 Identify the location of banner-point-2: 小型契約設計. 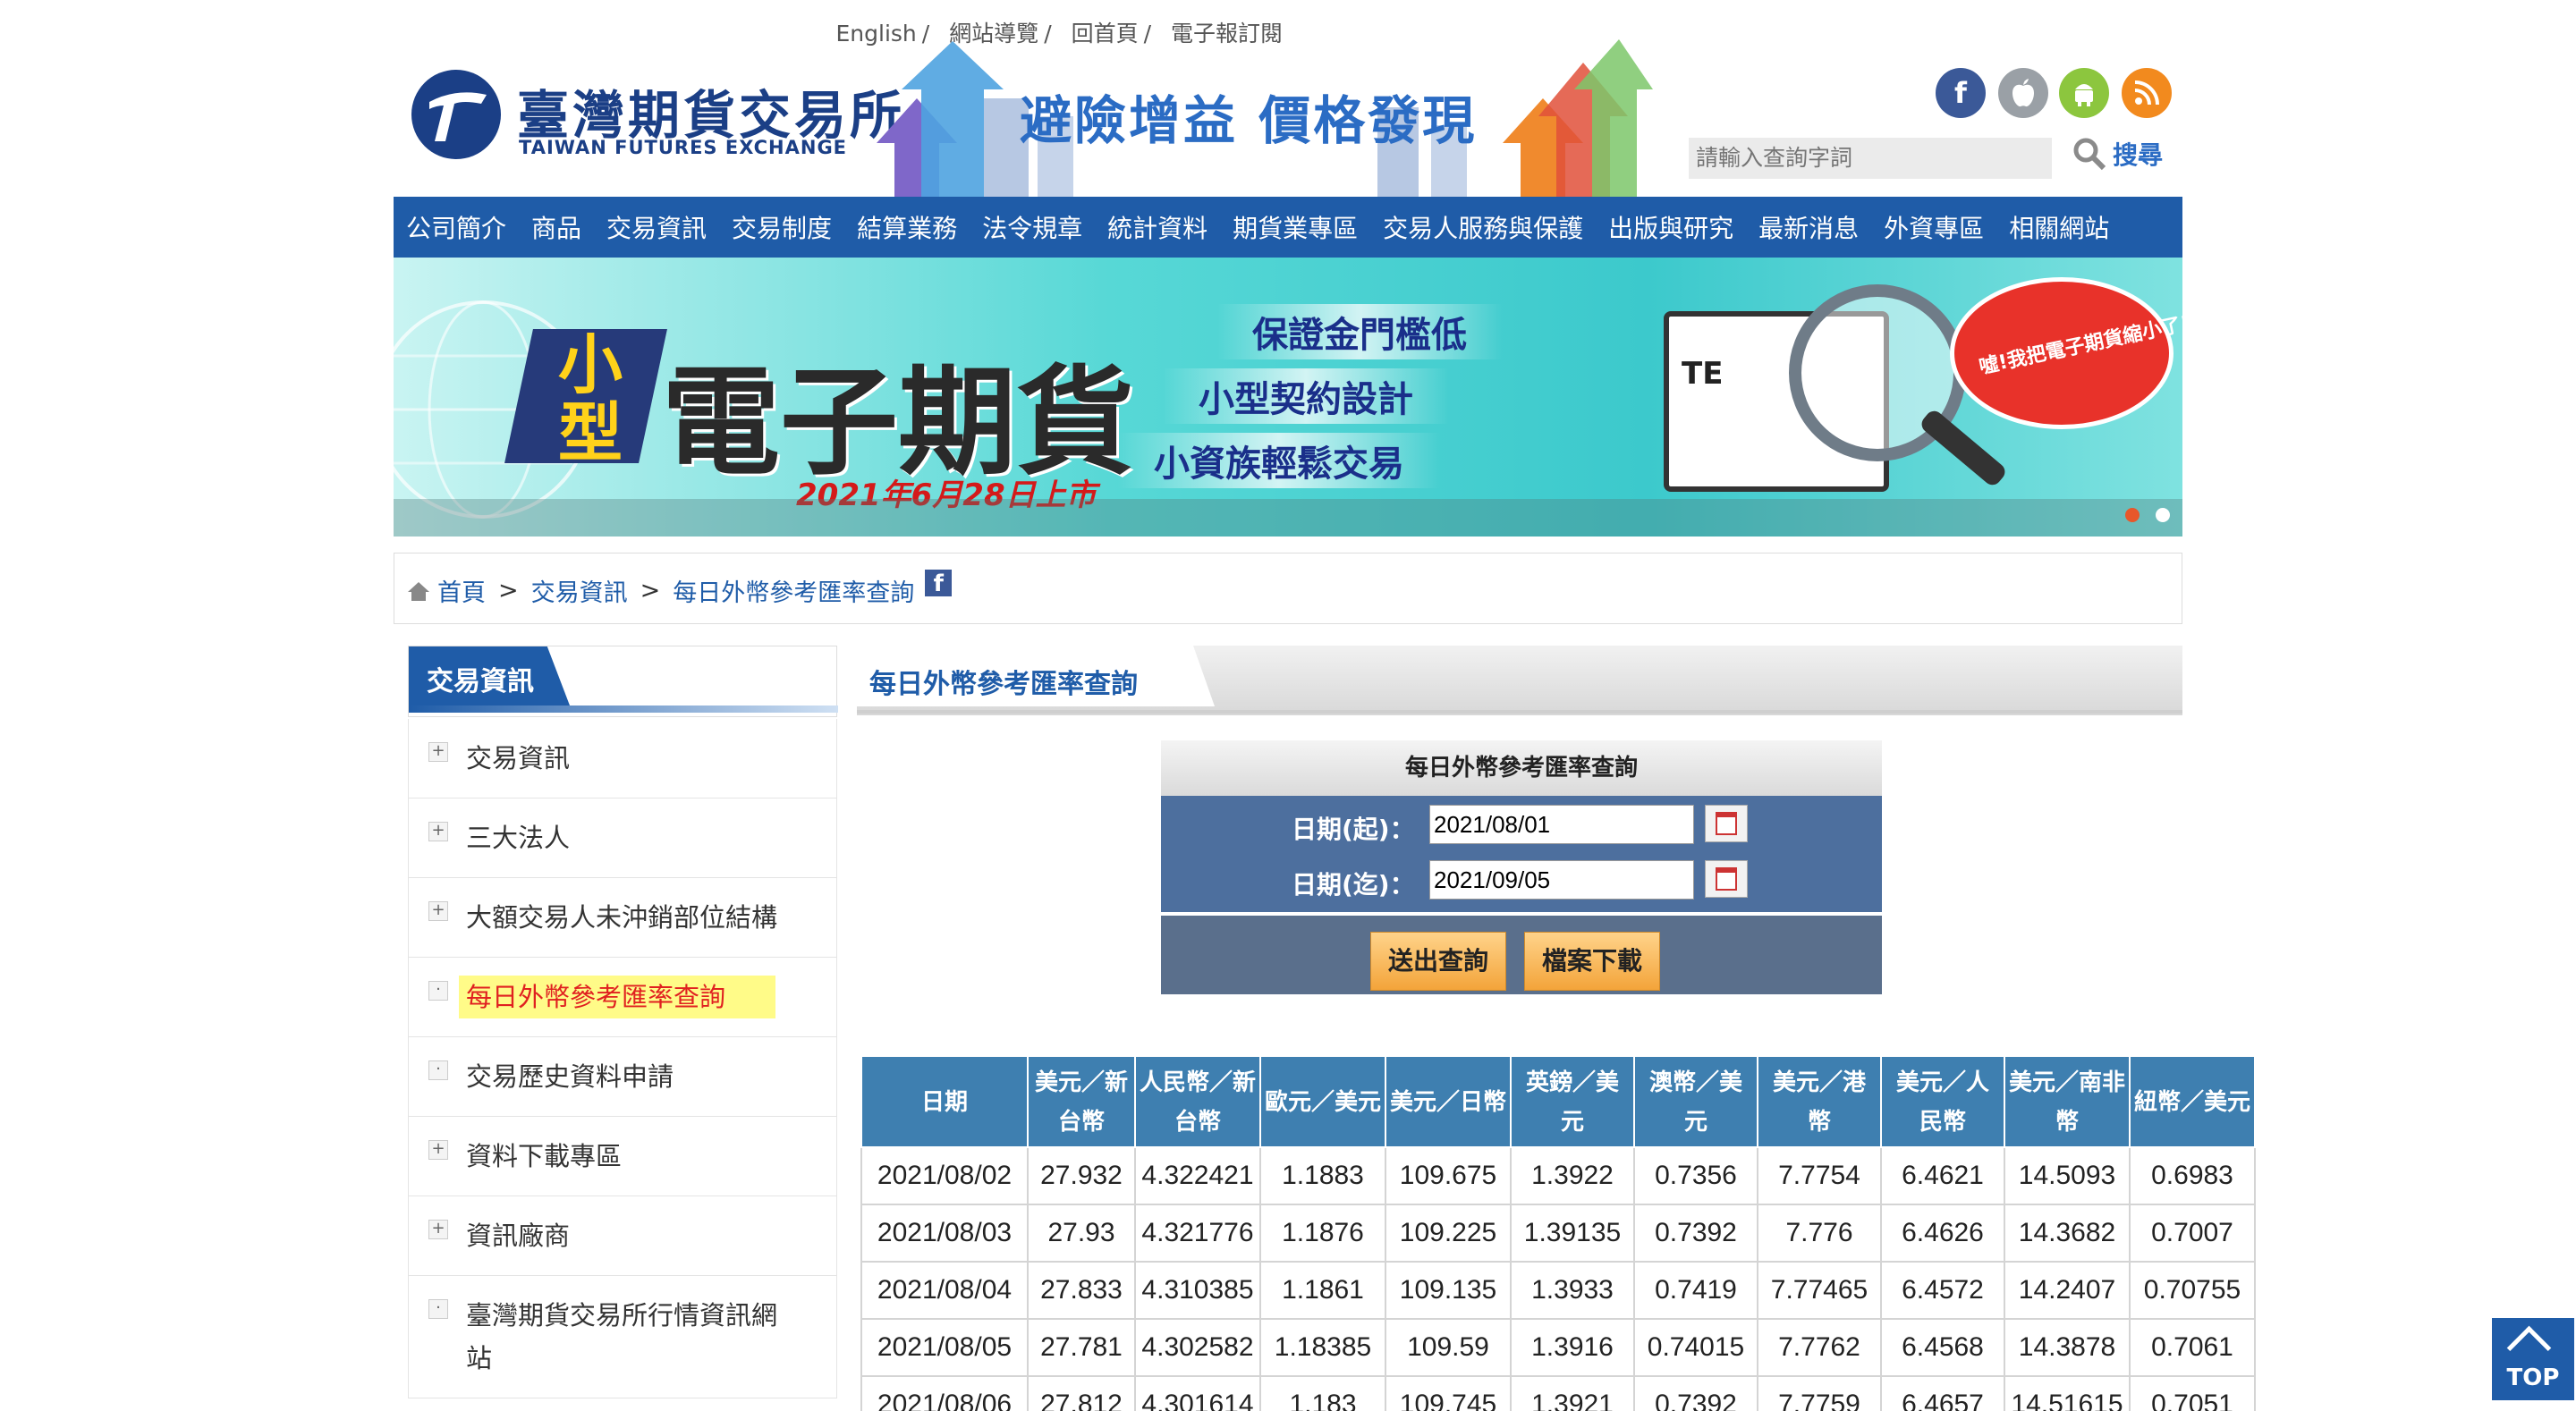
(1306, 396).